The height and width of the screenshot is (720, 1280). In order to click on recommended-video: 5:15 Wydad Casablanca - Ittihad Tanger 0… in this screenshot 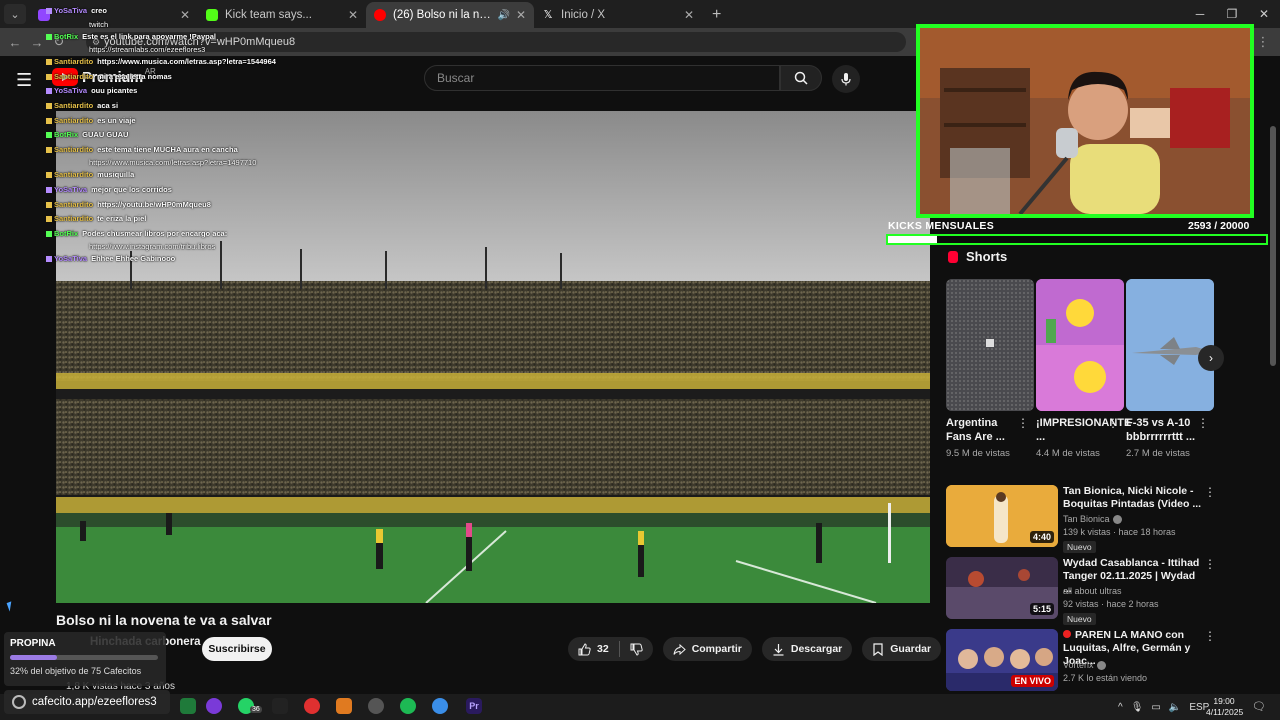, I will do `click(1096, 591)`.